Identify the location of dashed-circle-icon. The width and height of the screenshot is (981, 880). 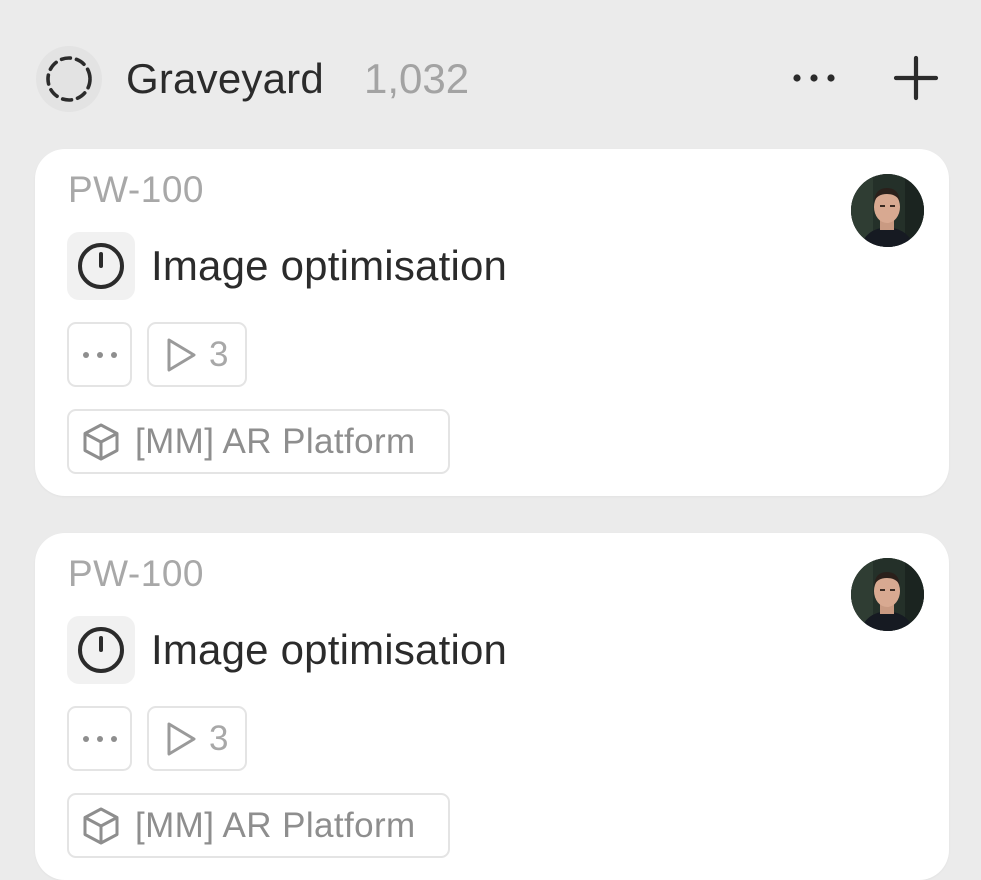
(69, 79).